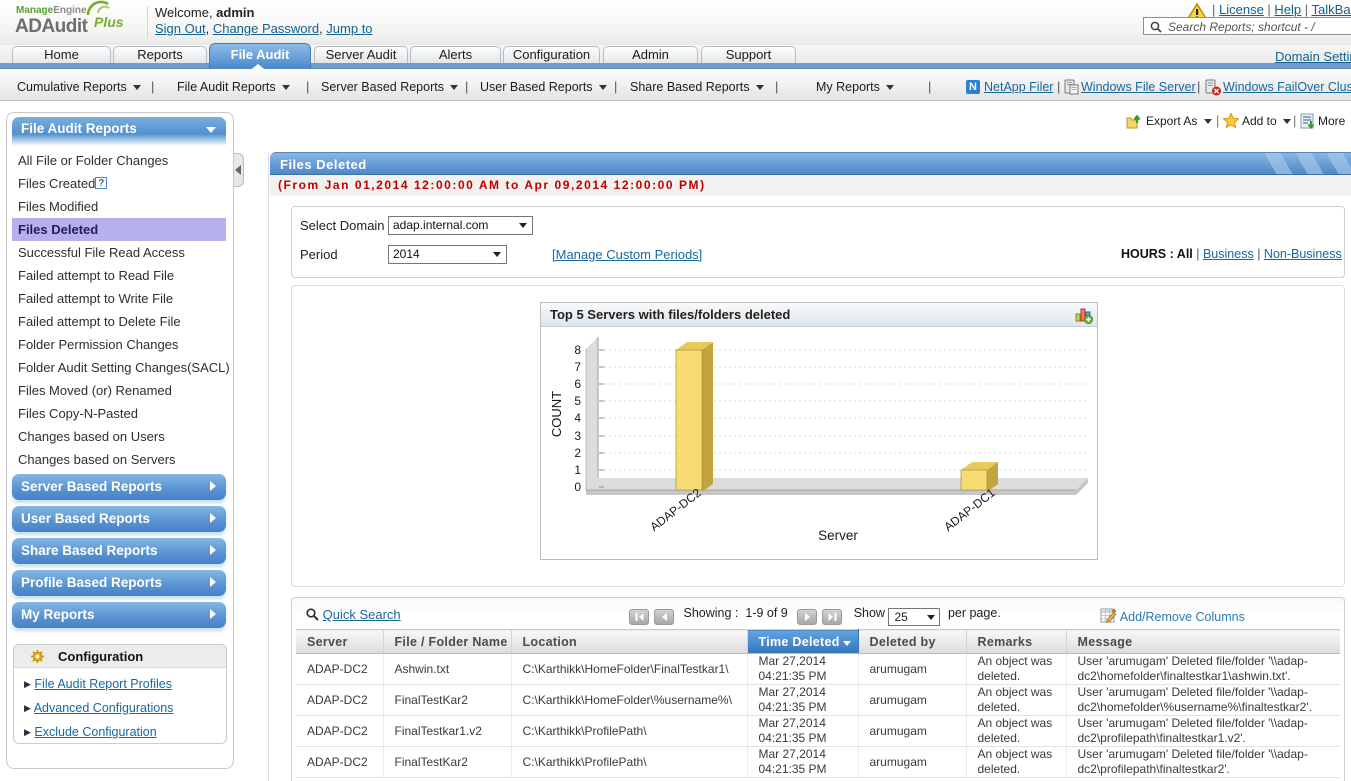  I want to click on svg-text: 6, so click(577, 384).